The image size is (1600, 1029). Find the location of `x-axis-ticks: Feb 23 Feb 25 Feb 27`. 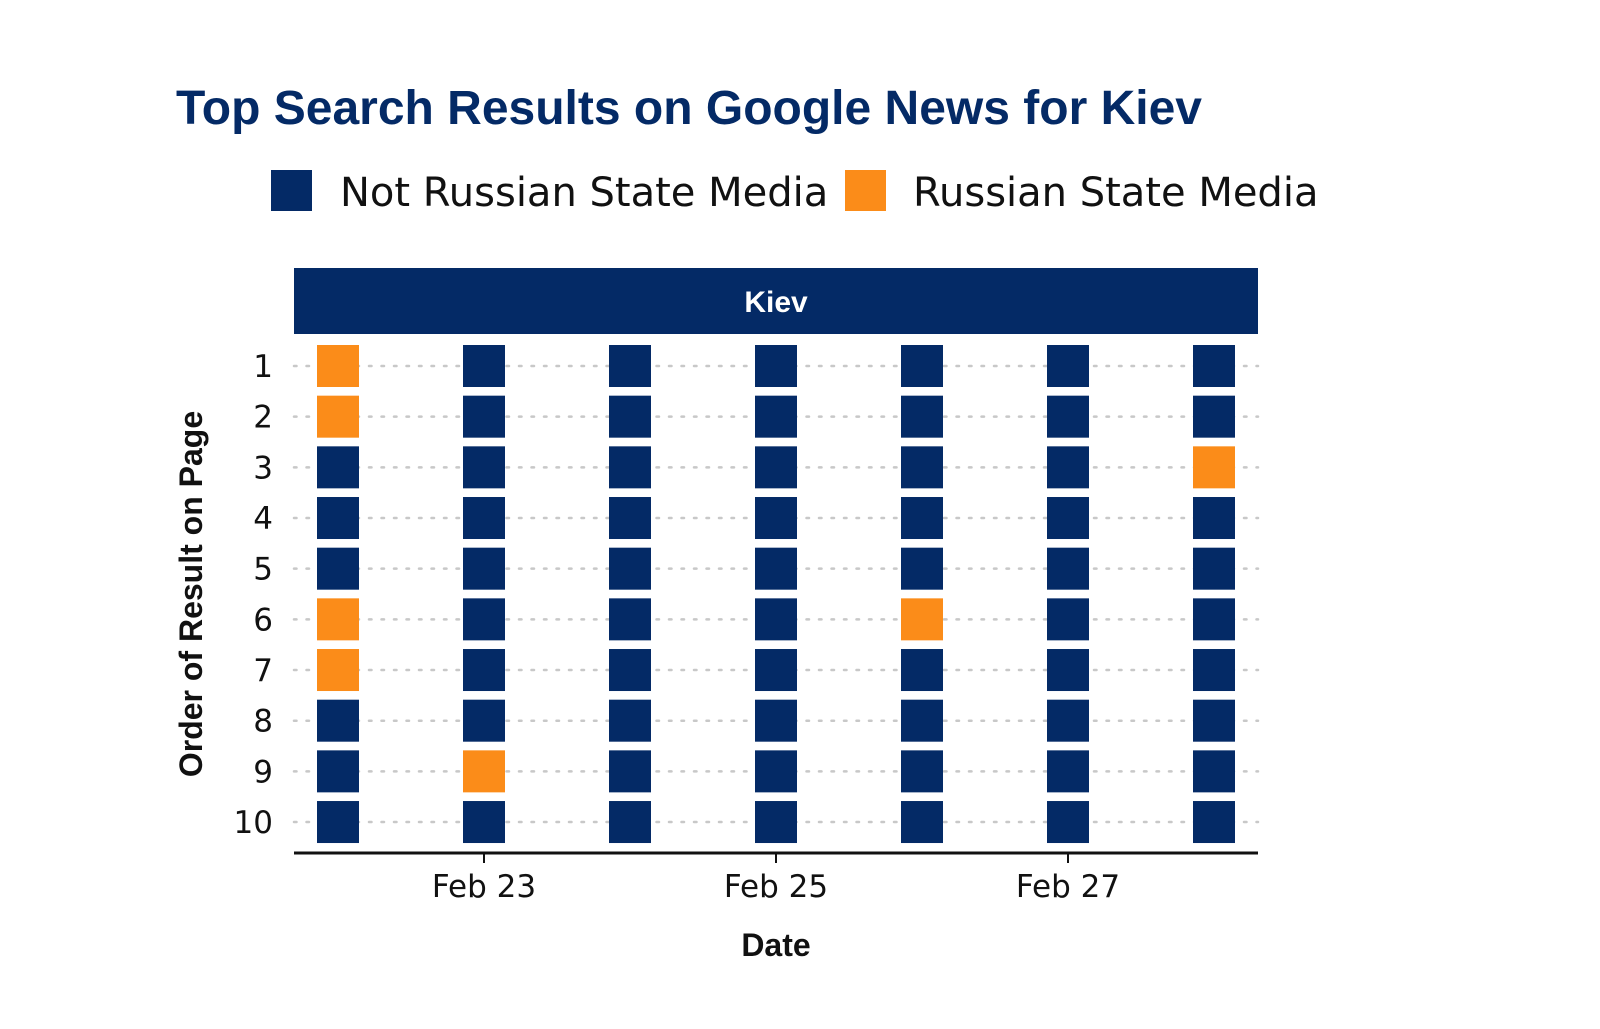

x-axis-ticks: Feb 23 Feb 25 Feb 27 is located at coordinates (776, 879).